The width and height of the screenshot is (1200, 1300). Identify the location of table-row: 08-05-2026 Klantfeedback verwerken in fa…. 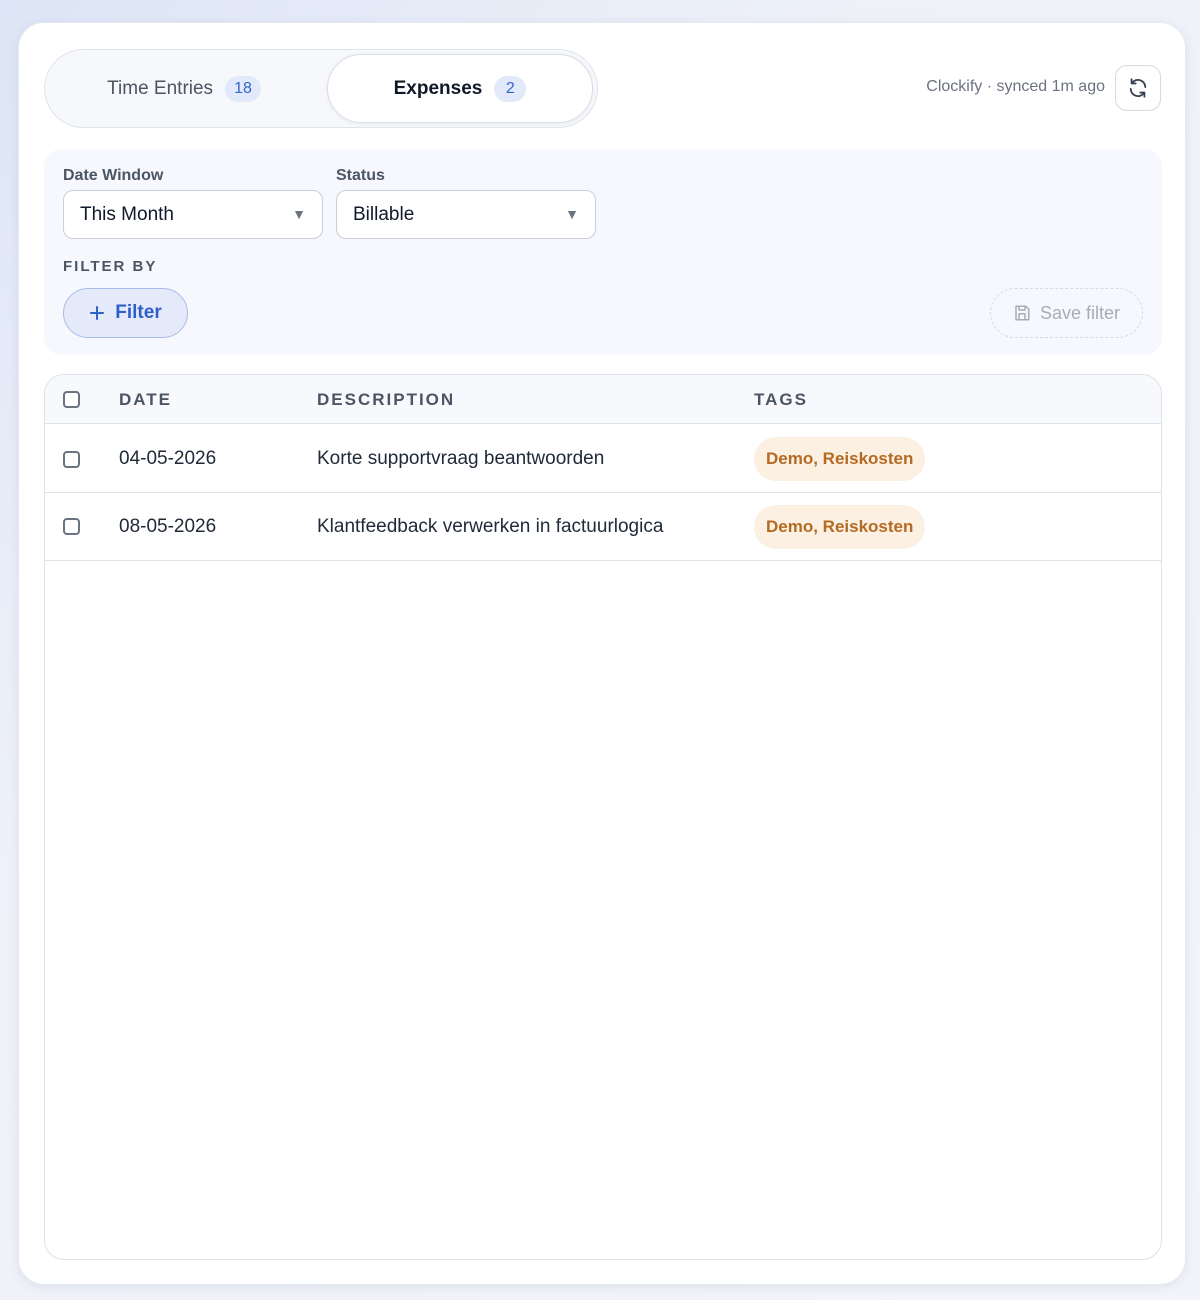
(603, 527).